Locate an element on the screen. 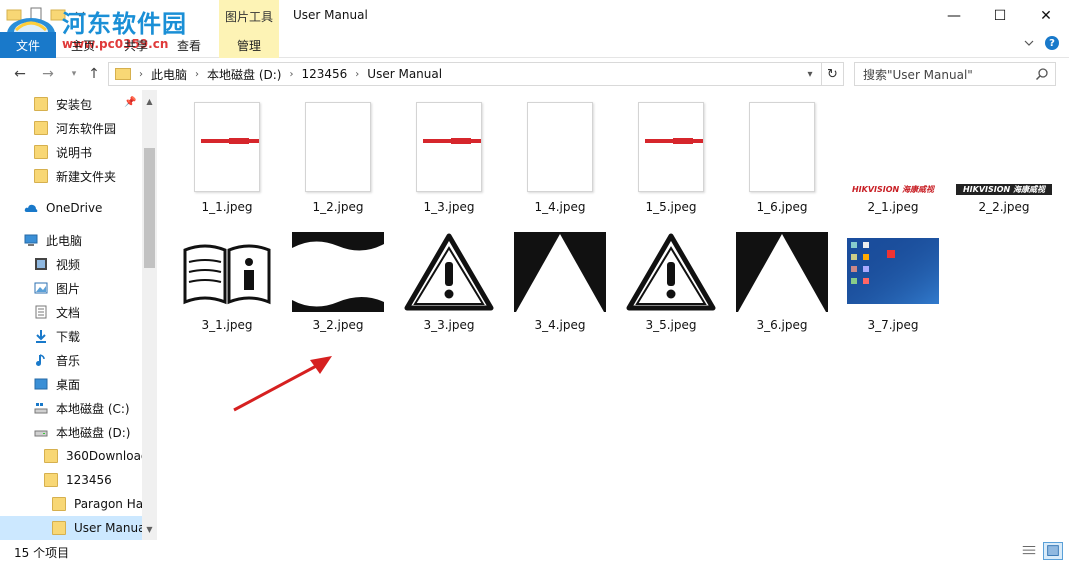  forward-icon: → is located at coordinates (48, 74).